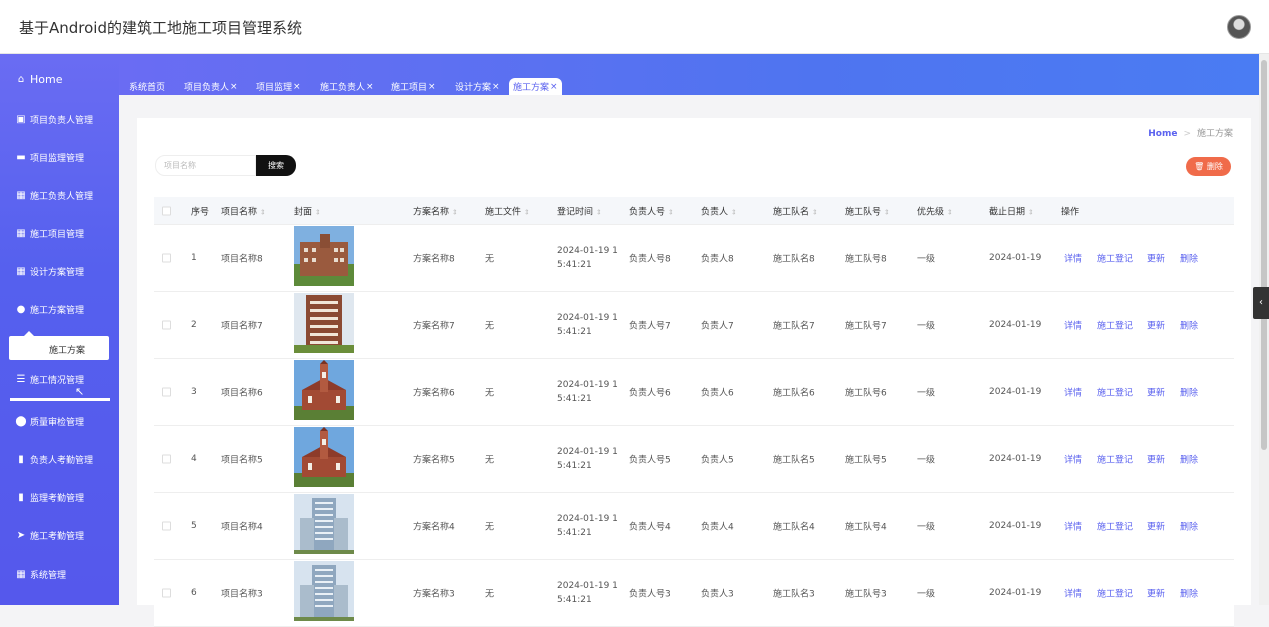 The width and height of the screenshot is (1269, 627). Describe the element at coordinates (935, 210) in the screenshot. I see `header-priority: 优先级 ⇕` at that location.